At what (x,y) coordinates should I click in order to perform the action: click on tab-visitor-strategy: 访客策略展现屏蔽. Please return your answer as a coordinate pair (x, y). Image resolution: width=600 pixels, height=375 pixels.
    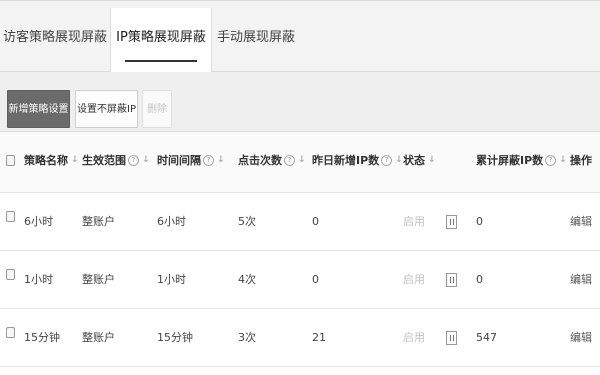
    Looking at the image, I should click on (55, 40).